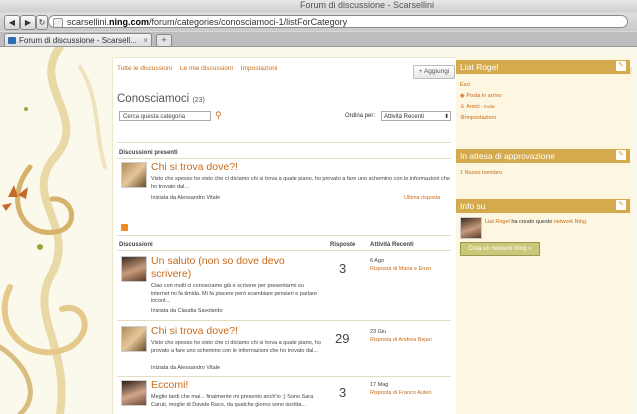 Image resolution: width=637 pixels, height=414 pixels. What do you see at coordinates (543, 206) in the screenshot?
I see `info-header: Info su ✎` at bounding box center [543, 206].